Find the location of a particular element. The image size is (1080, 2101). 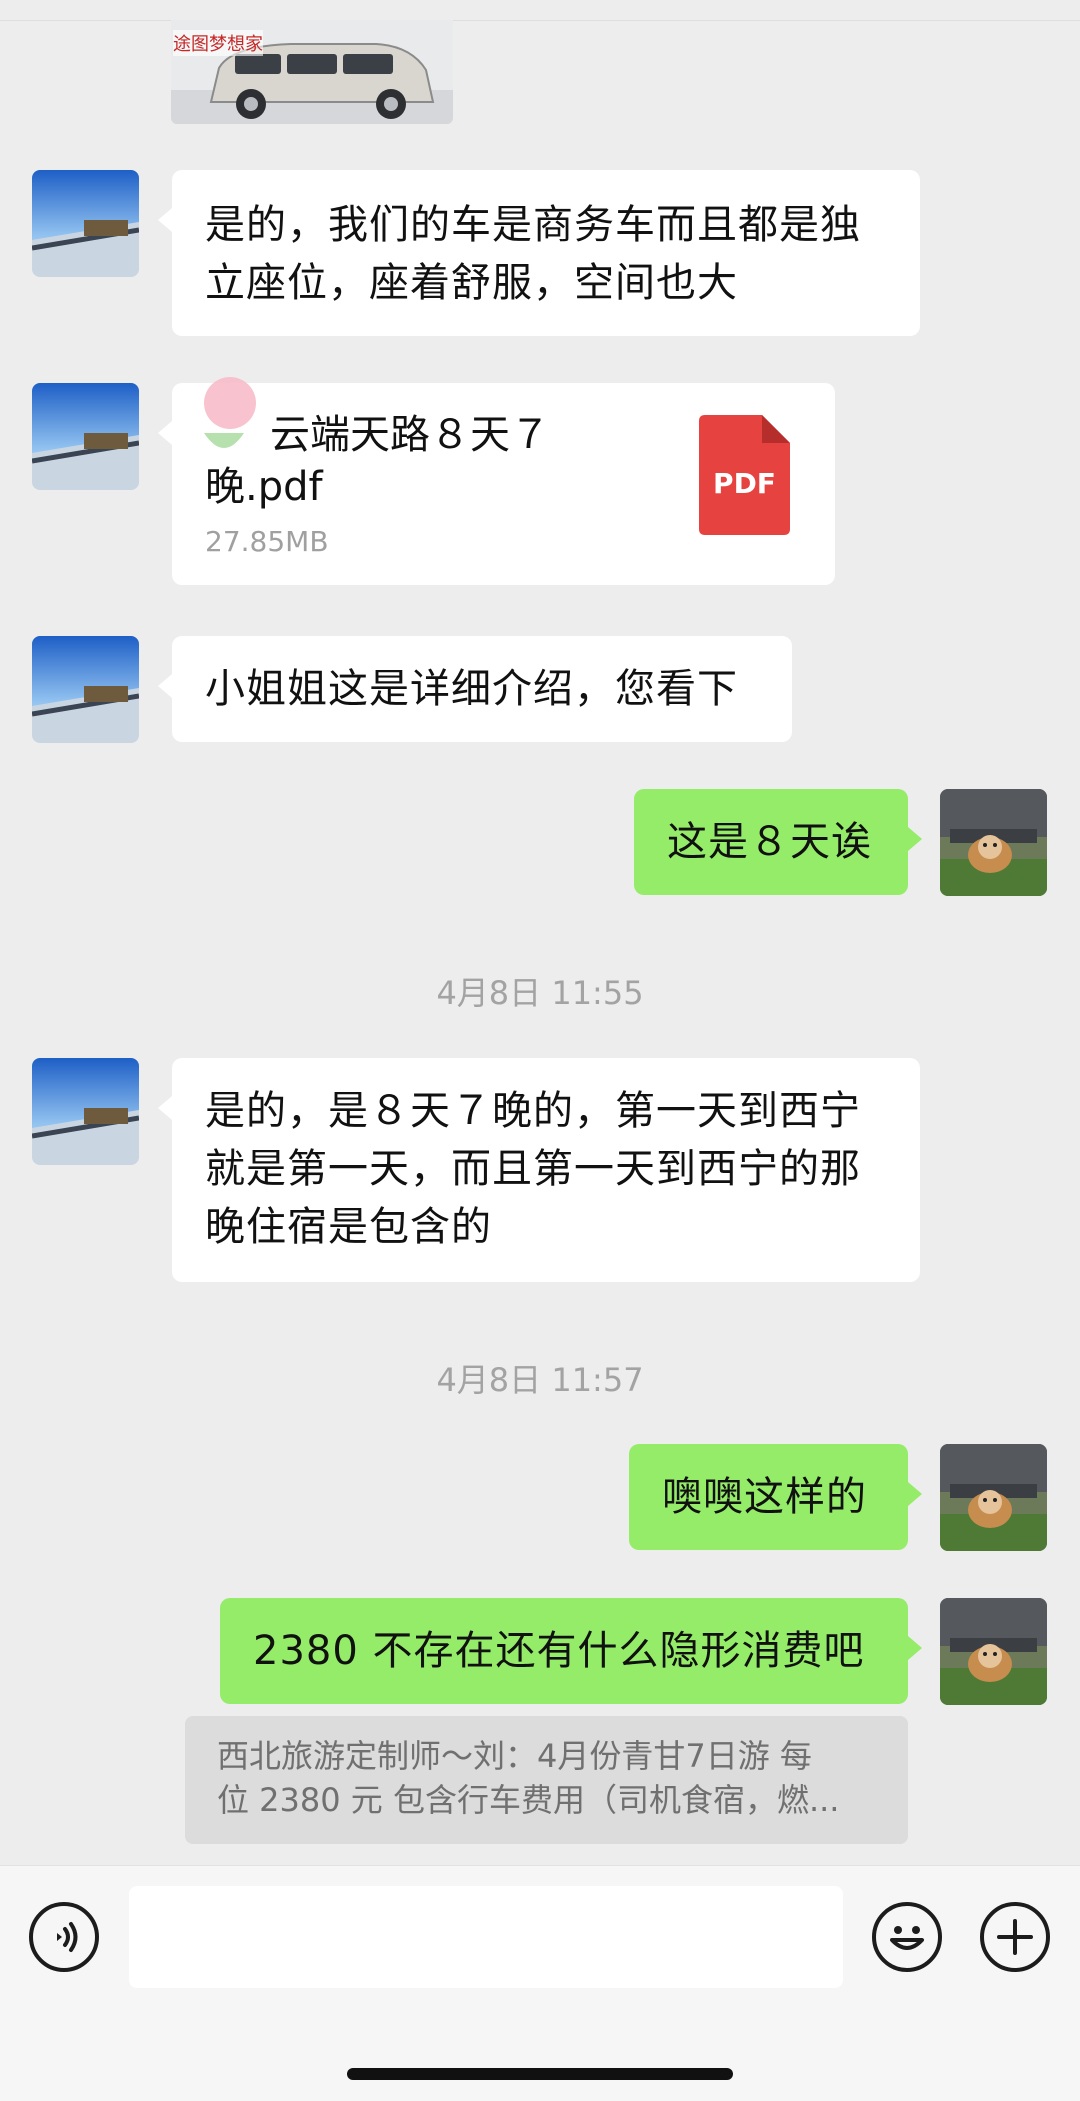

emoji-icon is located at coordinates (907, 1938).